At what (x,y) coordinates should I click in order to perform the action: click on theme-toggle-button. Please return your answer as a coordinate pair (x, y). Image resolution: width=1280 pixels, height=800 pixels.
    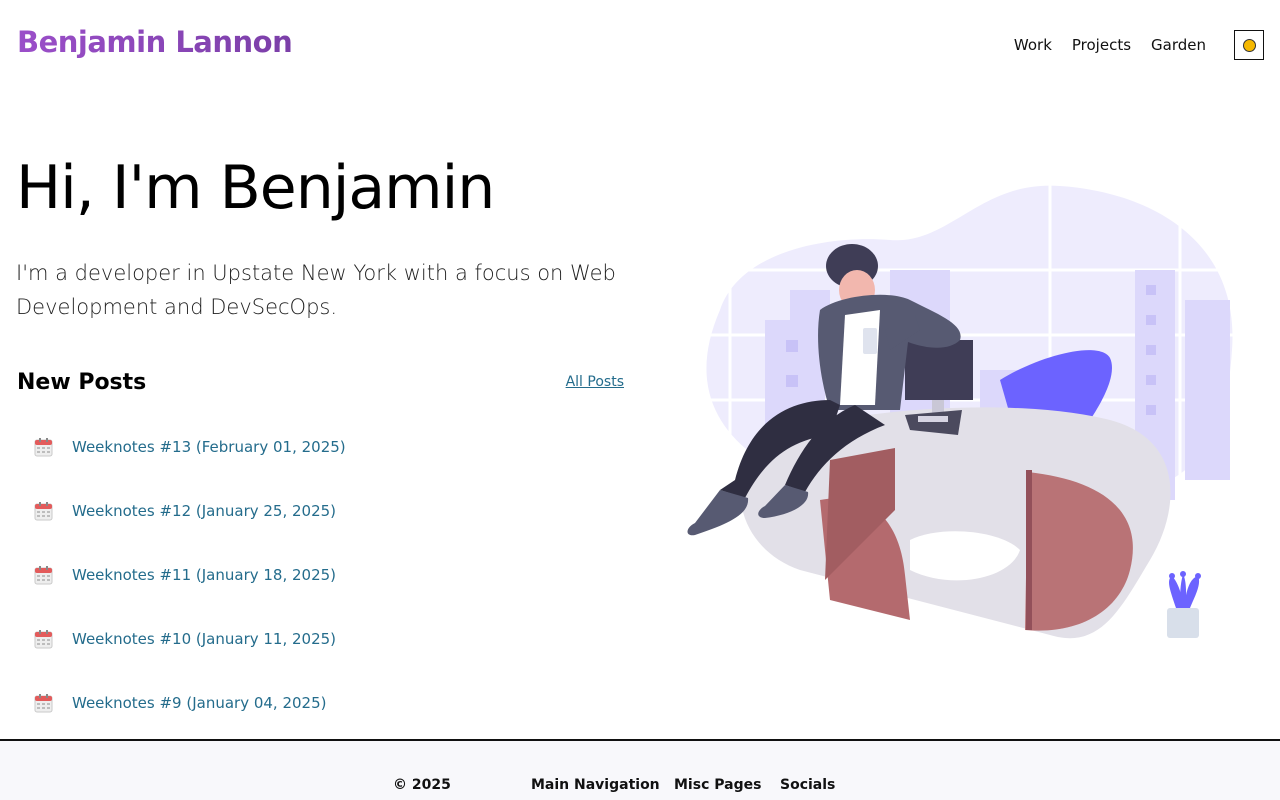
    Looking at the image, I should click on (1249, 45).